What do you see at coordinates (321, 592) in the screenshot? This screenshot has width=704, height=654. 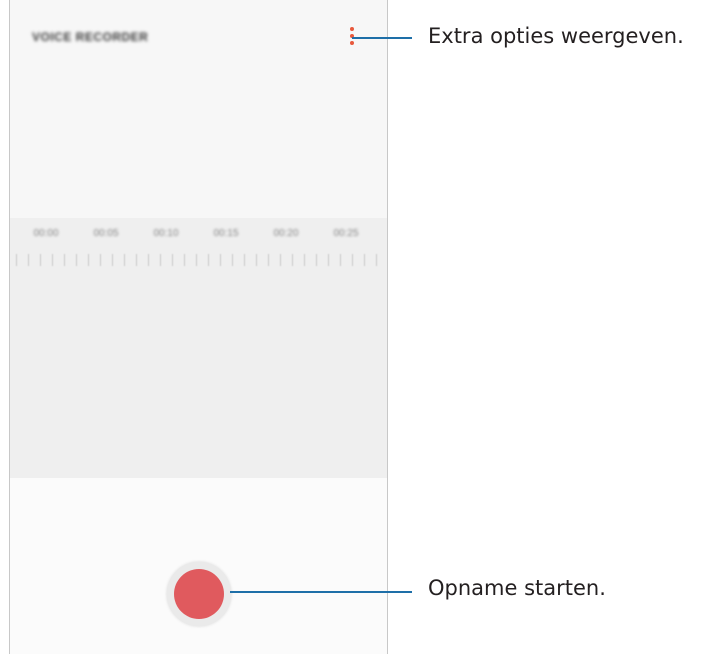 I see `callout-line-start-recording` at bounding box center [321, 592].